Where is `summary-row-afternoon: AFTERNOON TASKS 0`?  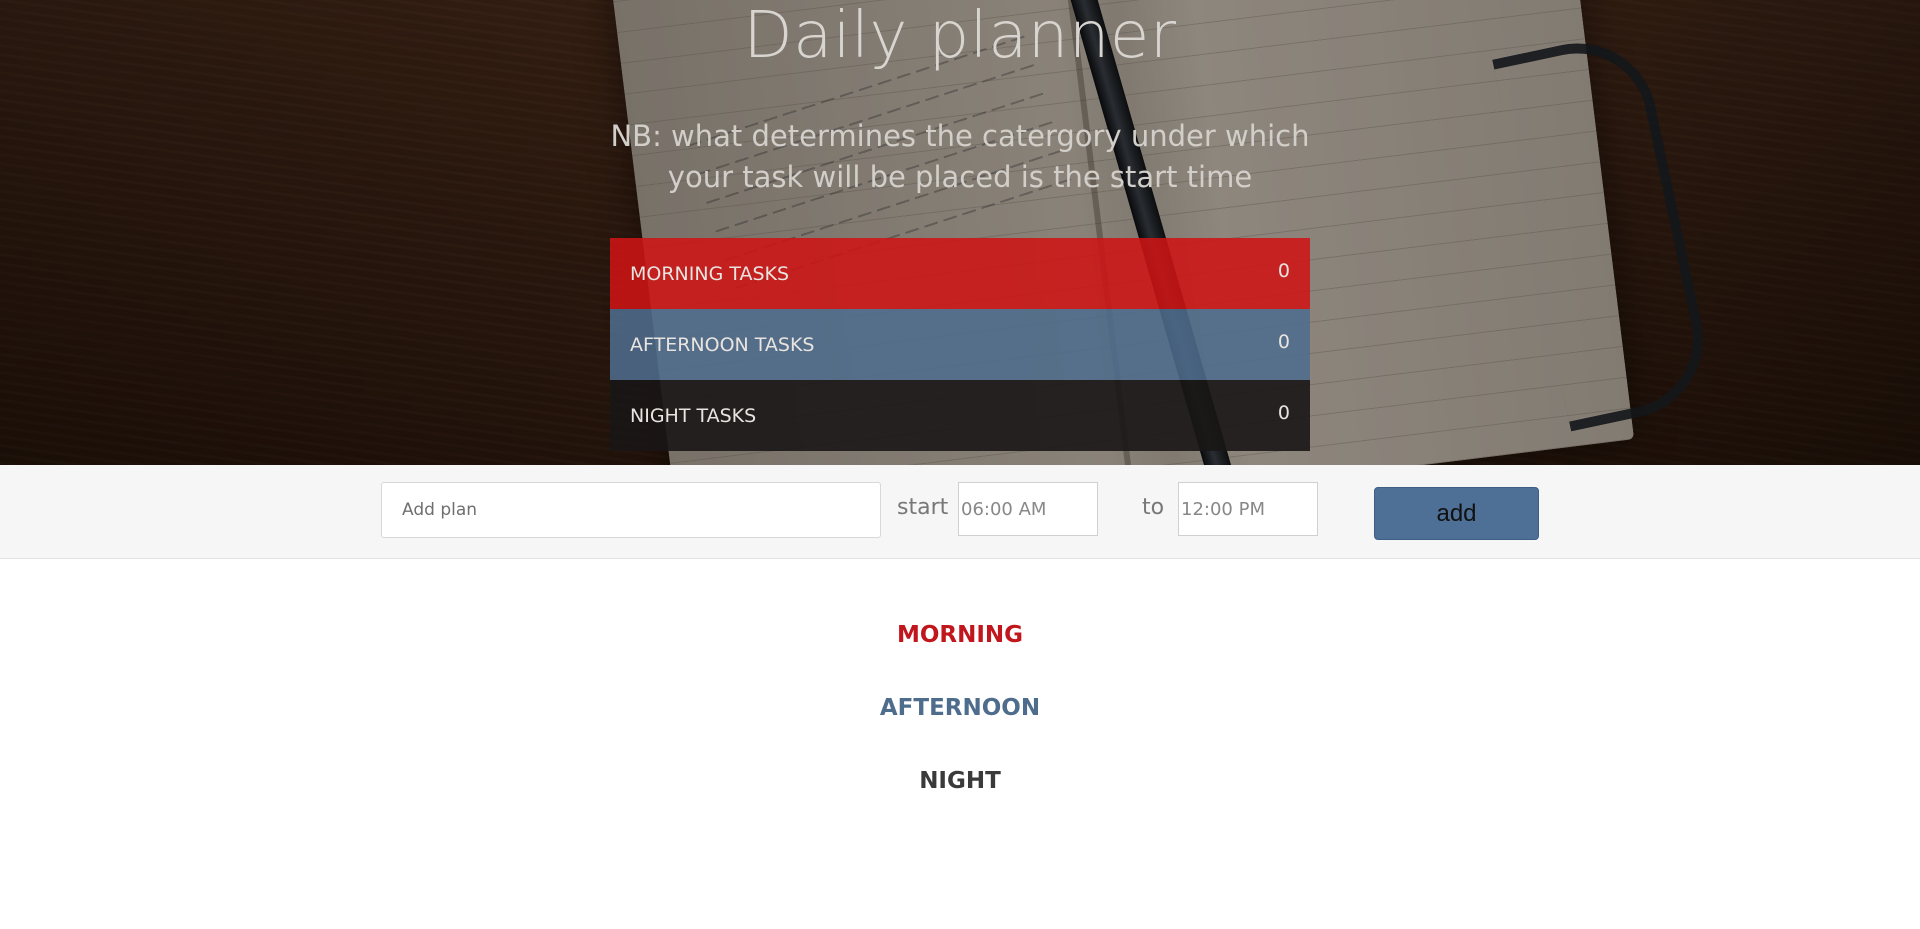
summary-row-afternoon: AFTERNOON TASKS 0 is located at coordinates (960, 344).